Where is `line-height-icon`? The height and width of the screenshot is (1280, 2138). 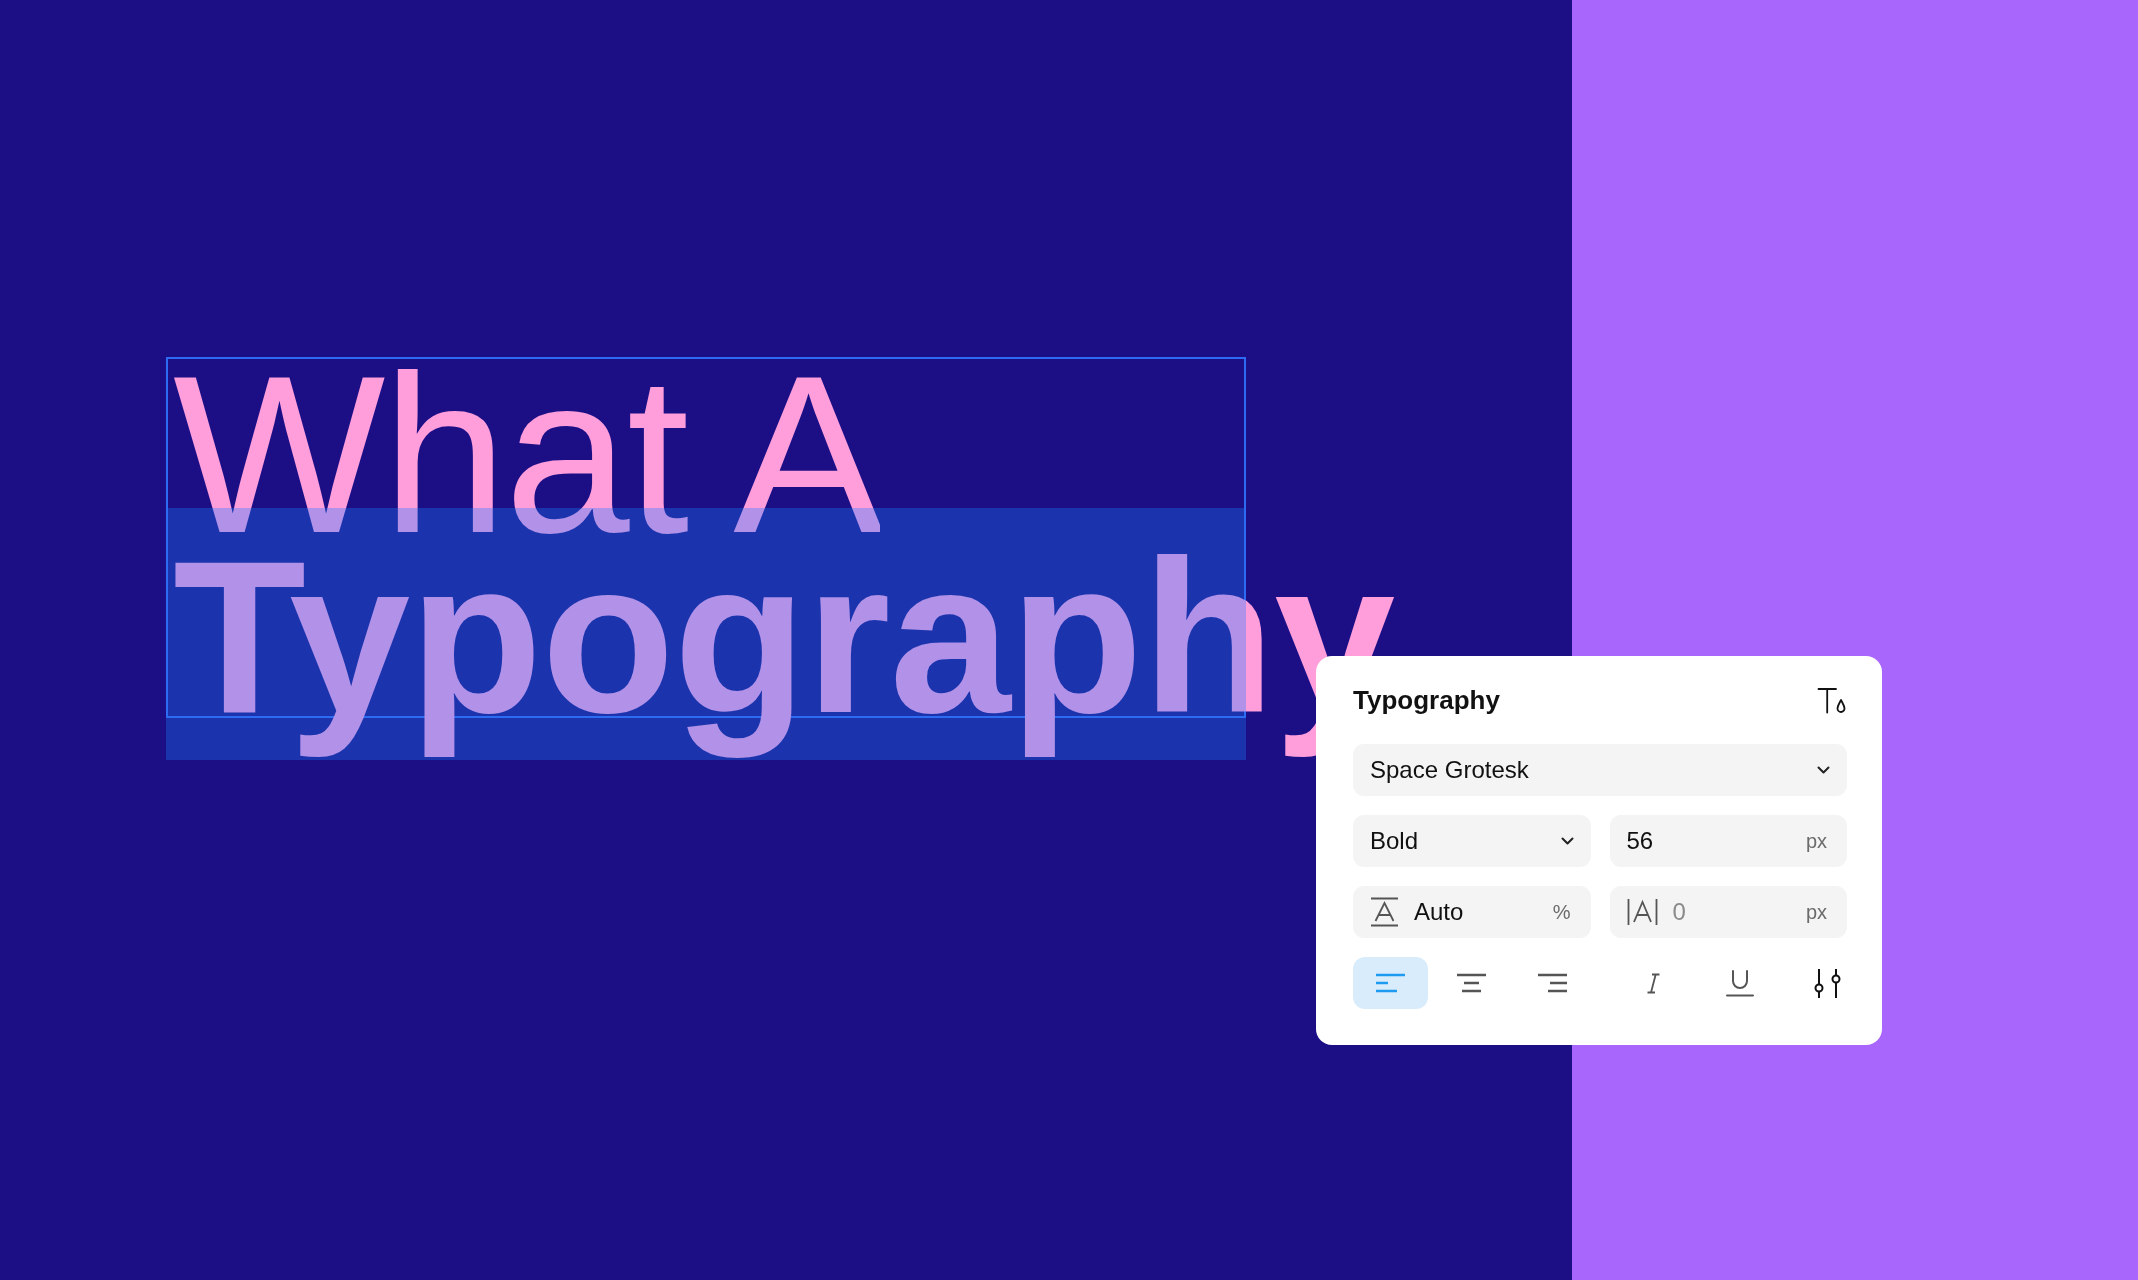
line-height-icon is located at coordinates (1384, 912).